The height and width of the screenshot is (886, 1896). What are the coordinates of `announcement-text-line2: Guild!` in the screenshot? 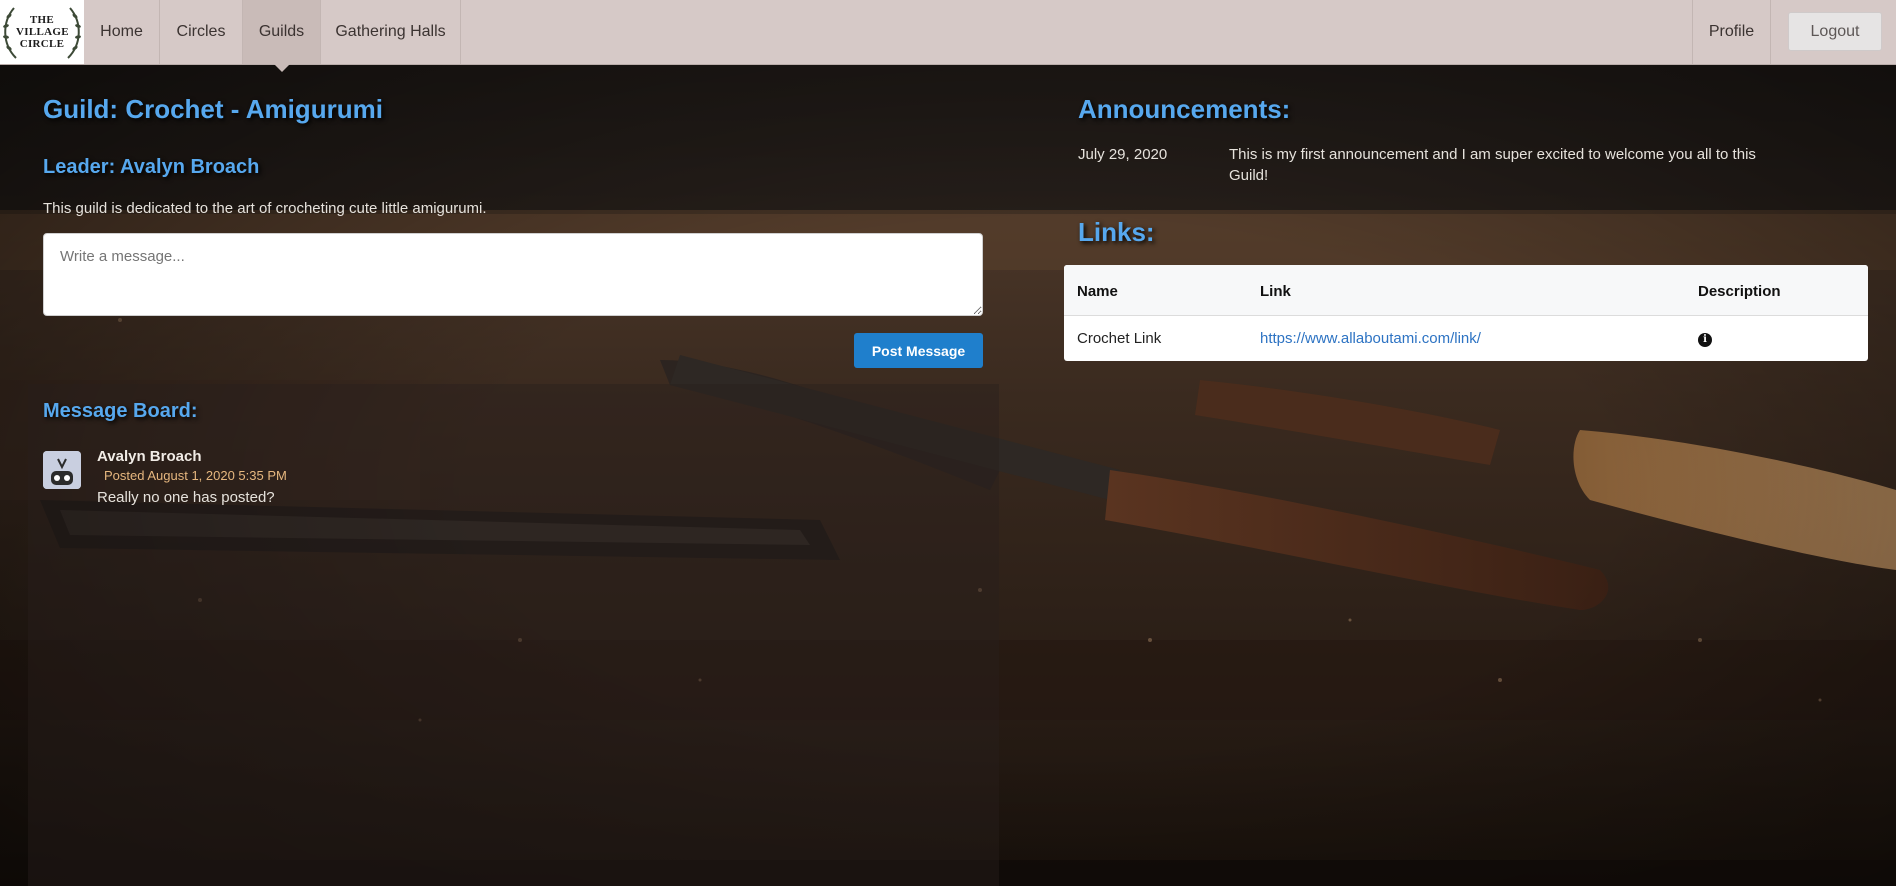 It's located at (1249, 175).